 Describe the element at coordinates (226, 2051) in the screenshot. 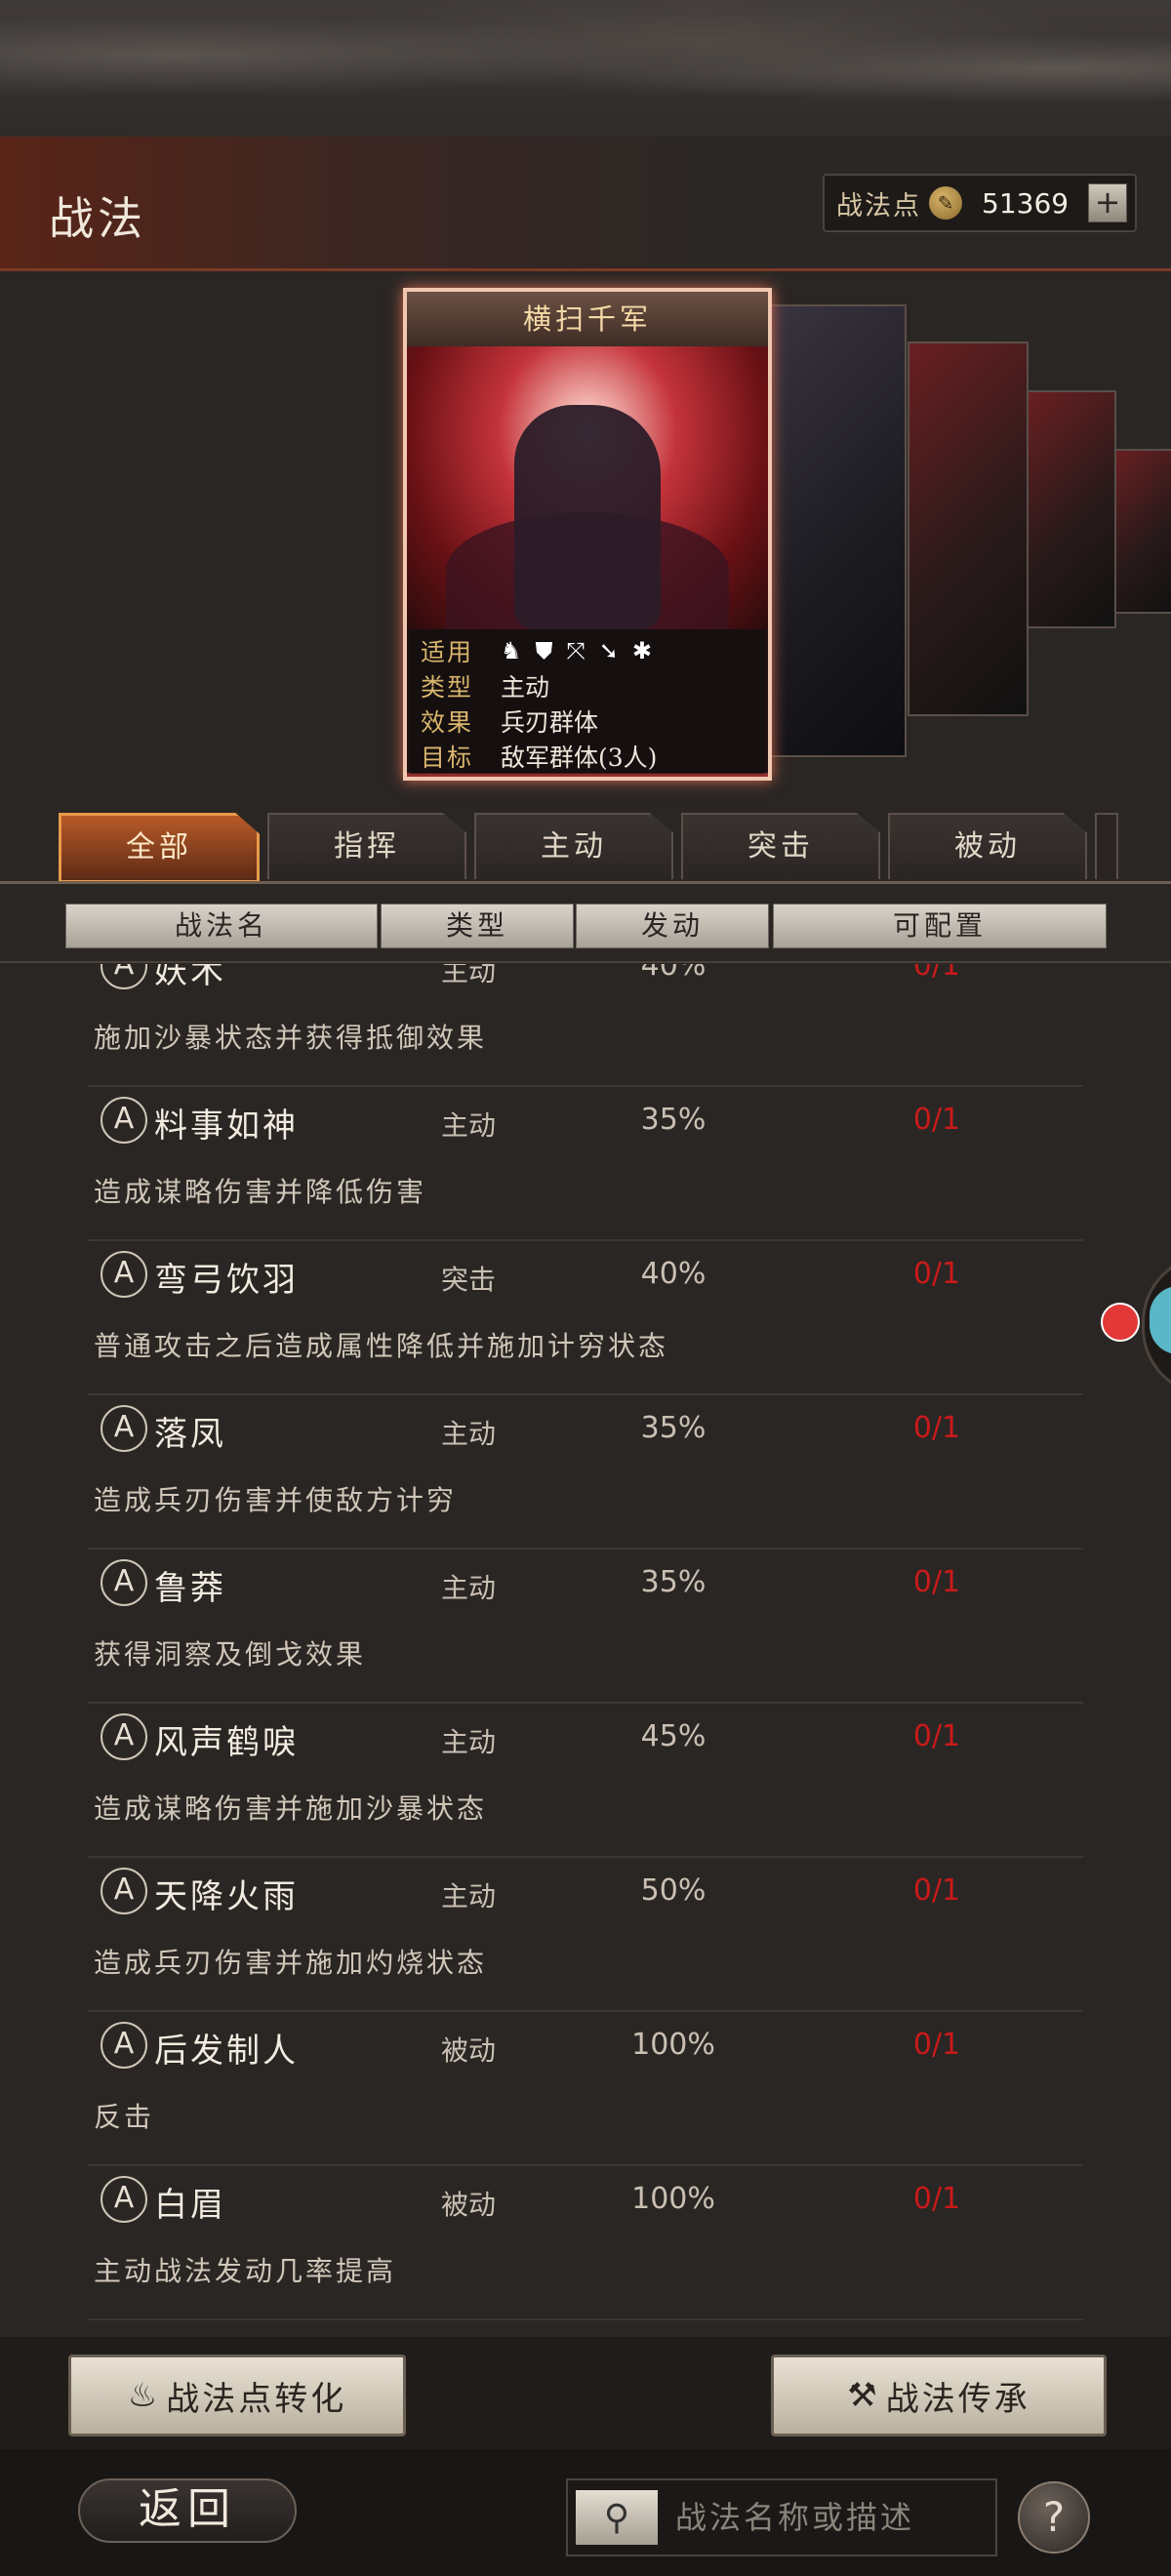

I see `skill-name: 后发制人` at that location.